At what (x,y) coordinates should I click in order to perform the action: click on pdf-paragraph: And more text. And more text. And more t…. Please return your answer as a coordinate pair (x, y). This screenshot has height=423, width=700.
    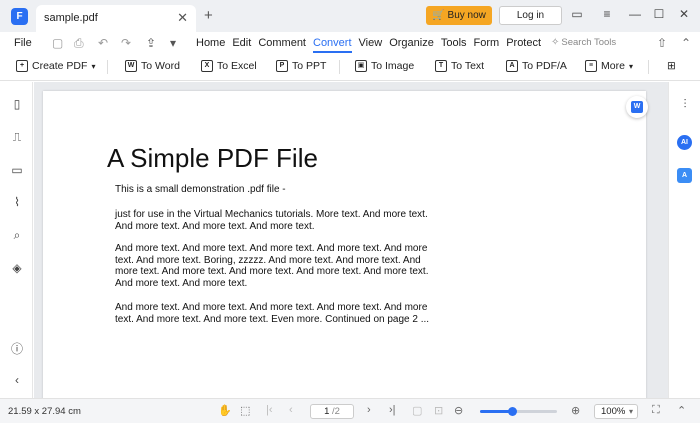
    Looking at the image, I should click on (272, 313).